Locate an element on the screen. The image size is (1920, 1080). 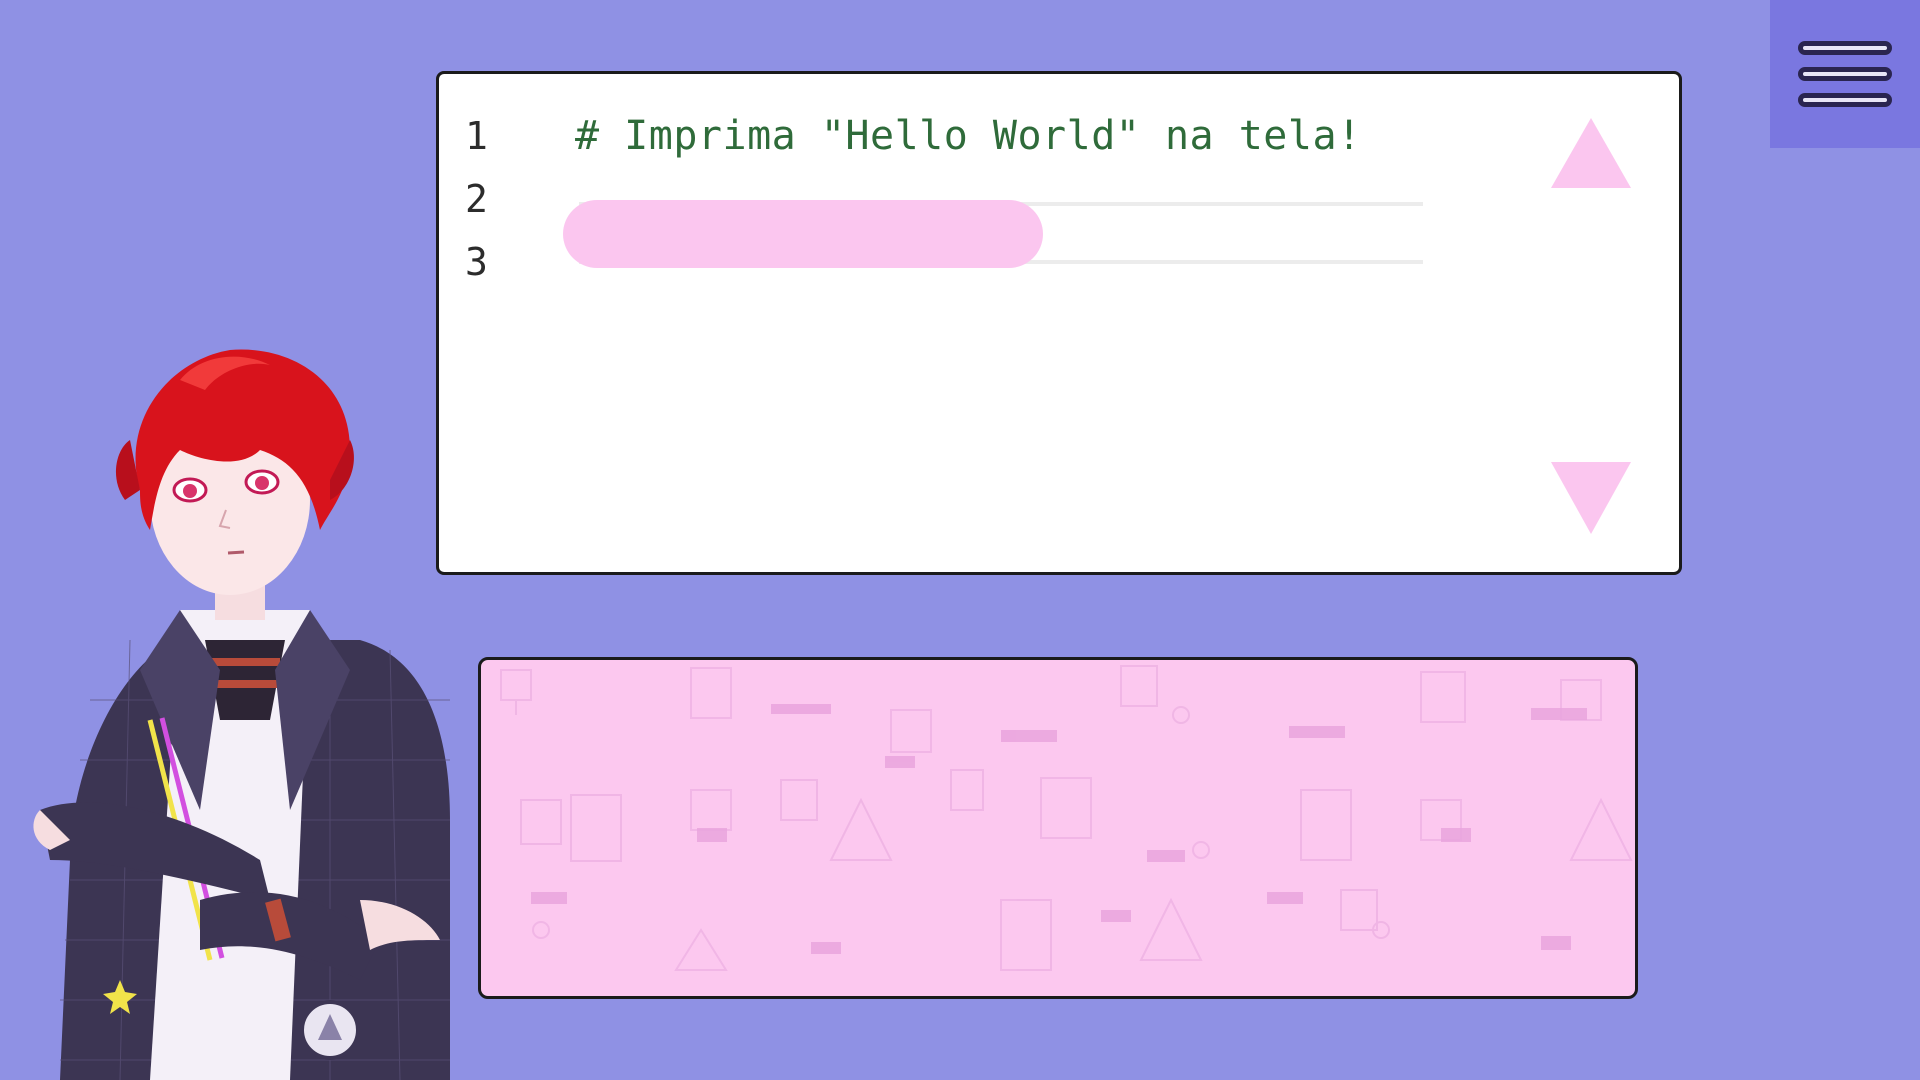
line-number: 2 is located at coordinates (476, 199).